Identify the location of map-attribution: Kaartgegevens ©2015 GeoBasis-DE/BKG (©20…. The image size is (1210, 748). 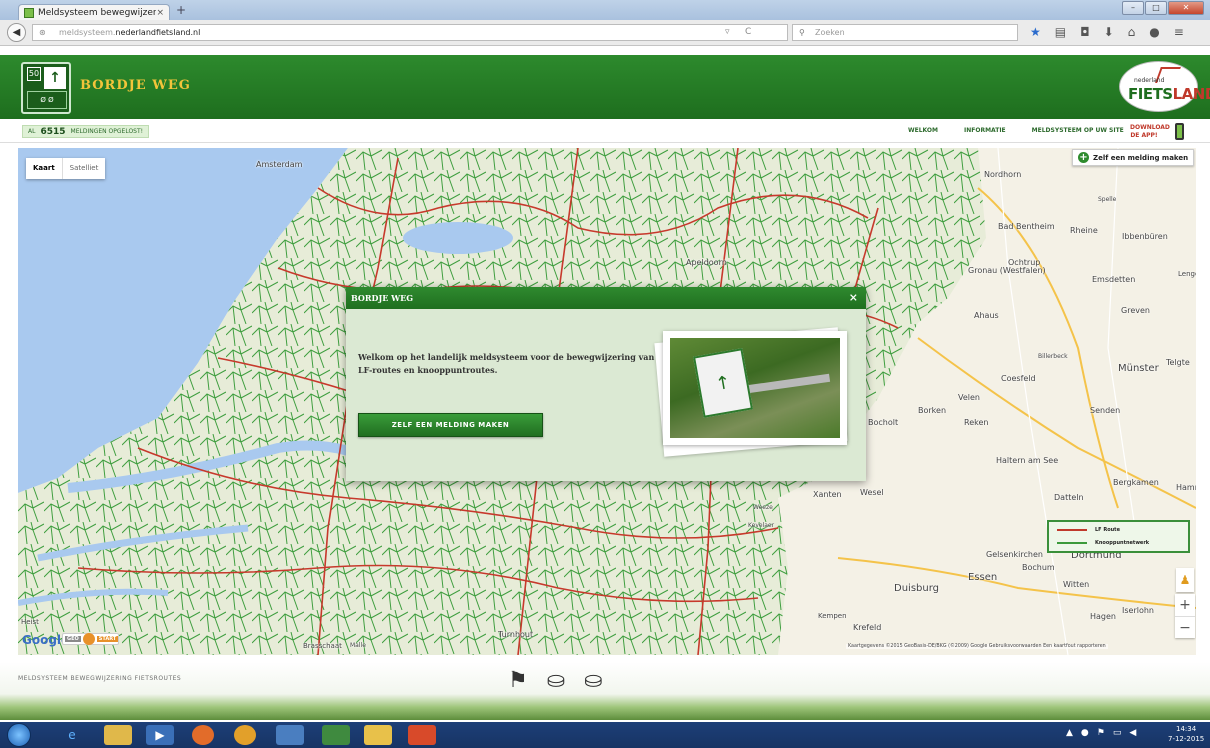
(977, 646).